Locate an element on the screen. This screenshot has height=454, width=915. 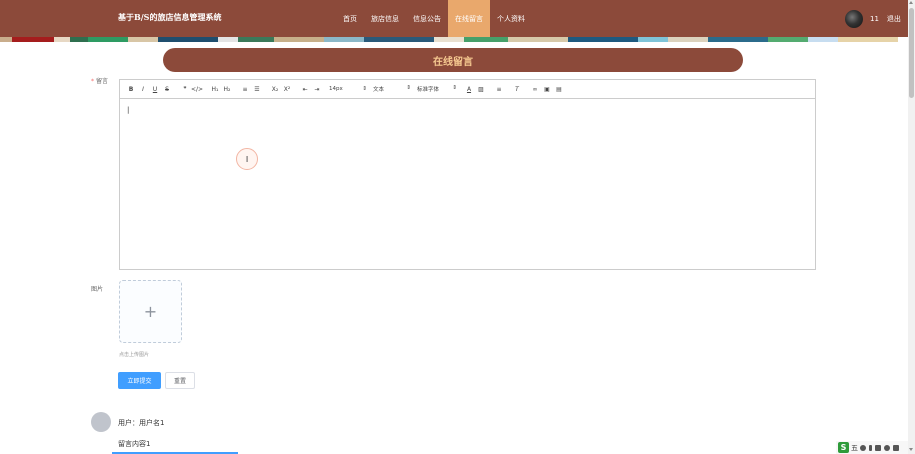
plus-icon: + is located at coordinates (150, 311).